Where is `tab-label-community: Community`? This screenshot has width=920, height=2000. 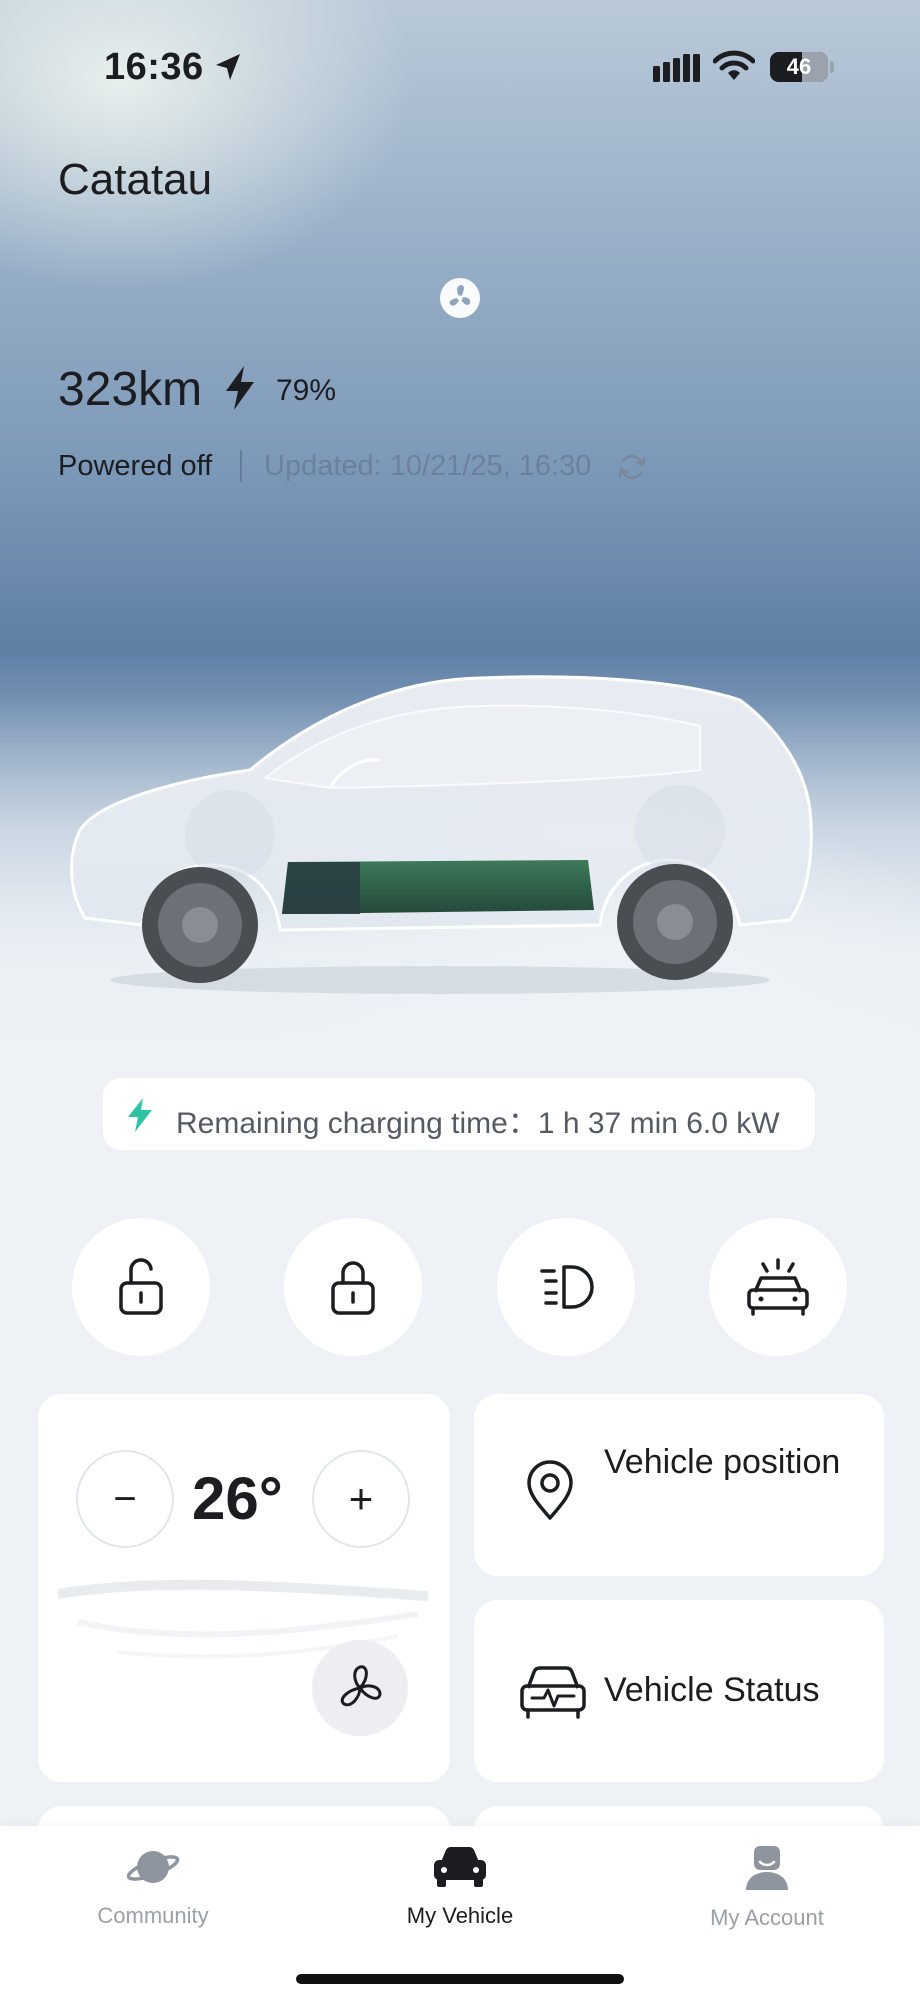 tab-label-community: Community is located at coordinates (153, 1915).